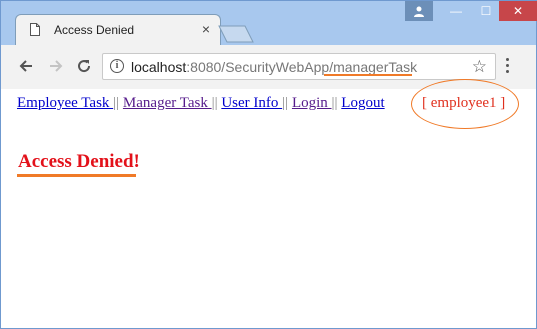 The image size is (537, 329). What do you see at coordinates (465, 104) in the screenshot?
I see `user-annotation-ellipse` at bounding box center [465, 104].